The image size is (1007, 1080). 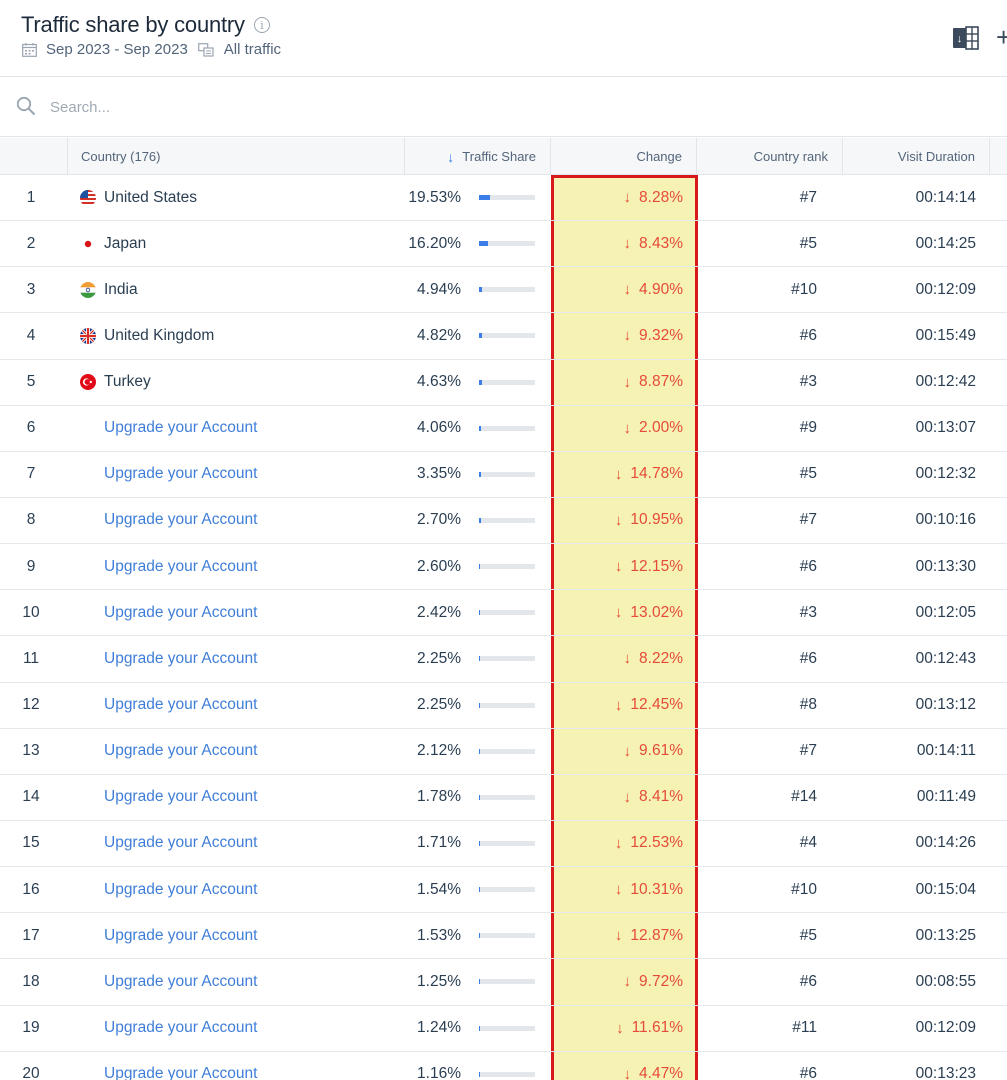 I want to click on column-header-country: Country (176), so click(x=236, y=156).